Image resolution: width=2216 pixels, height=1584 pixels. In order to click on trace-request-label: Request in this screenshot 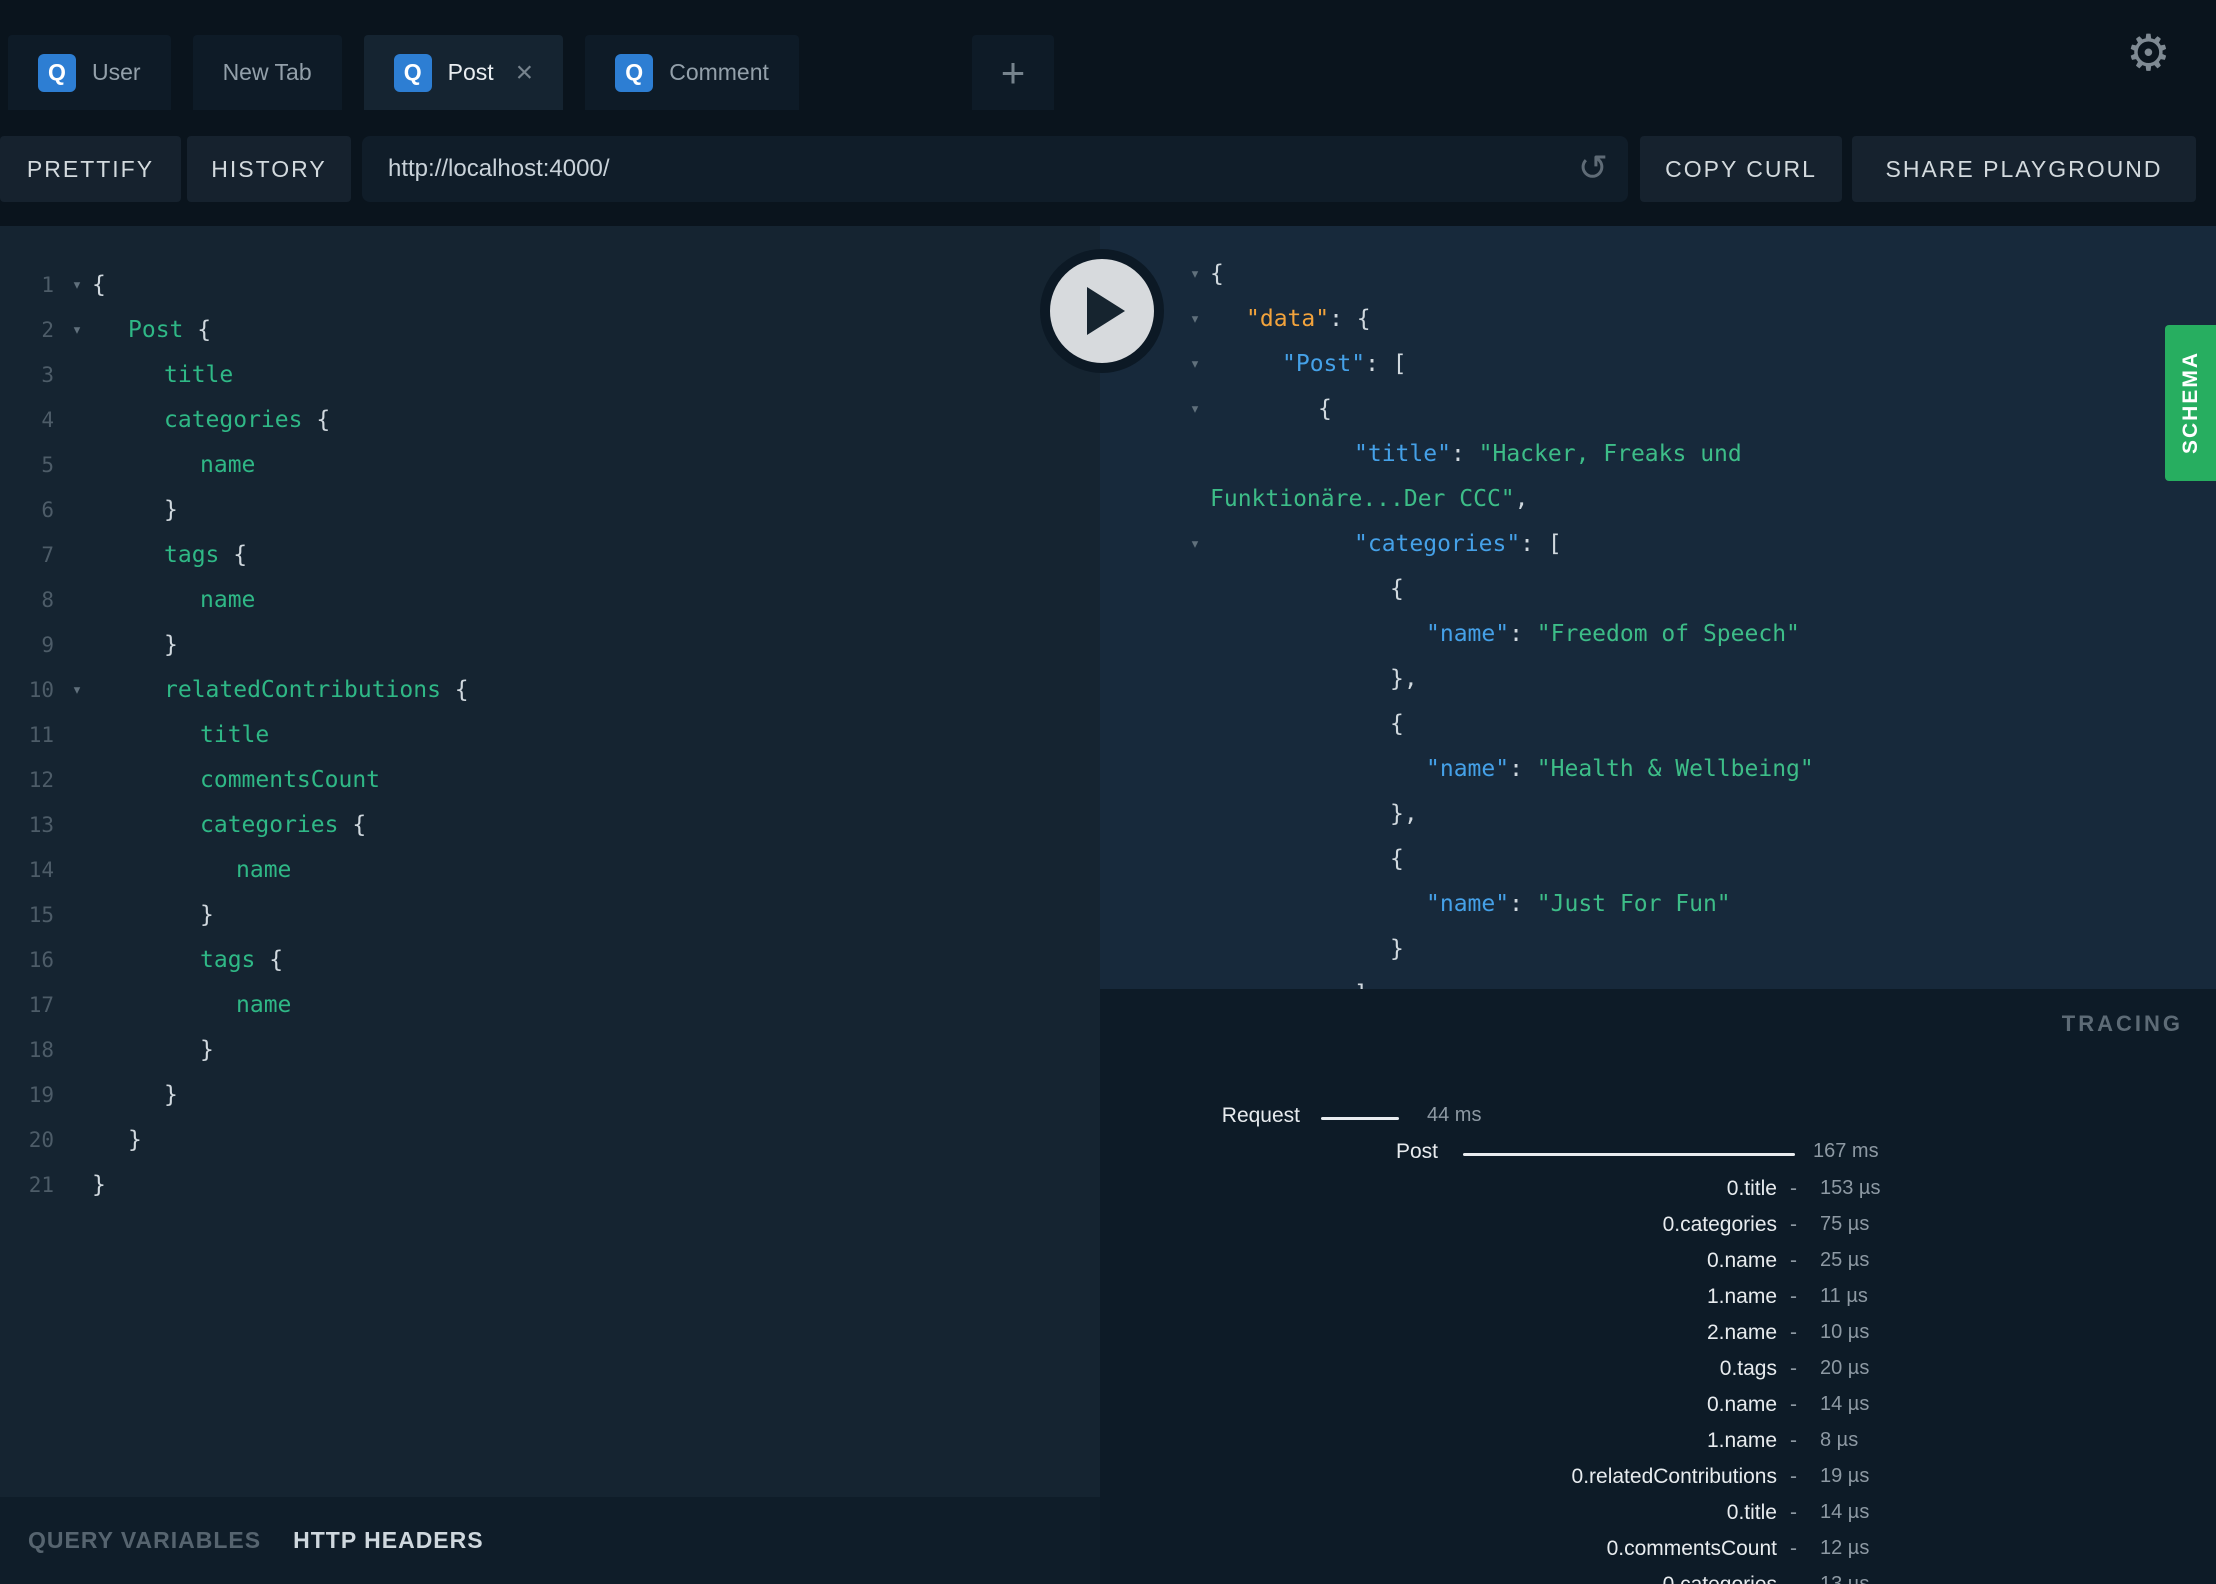, I will do `click(1260, 1115)`.